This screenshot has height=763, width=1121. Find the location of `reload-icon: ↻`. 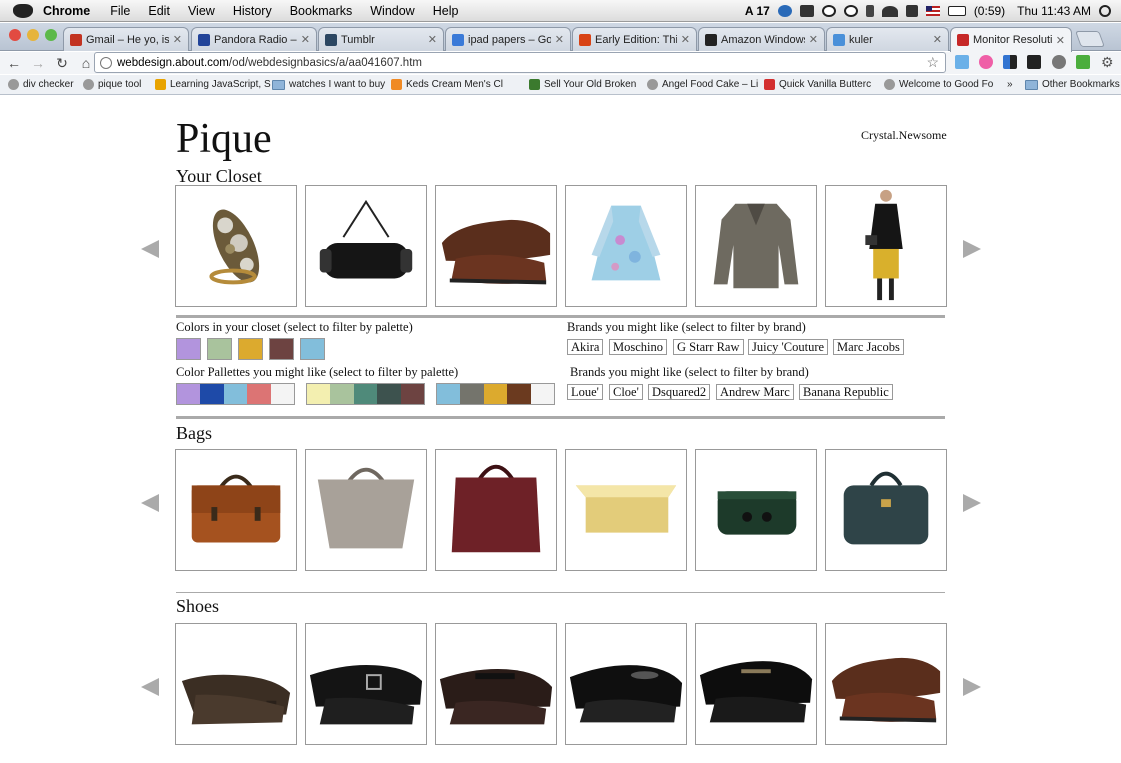

reload-icon: ↻ is located at coordinates (62, 63).